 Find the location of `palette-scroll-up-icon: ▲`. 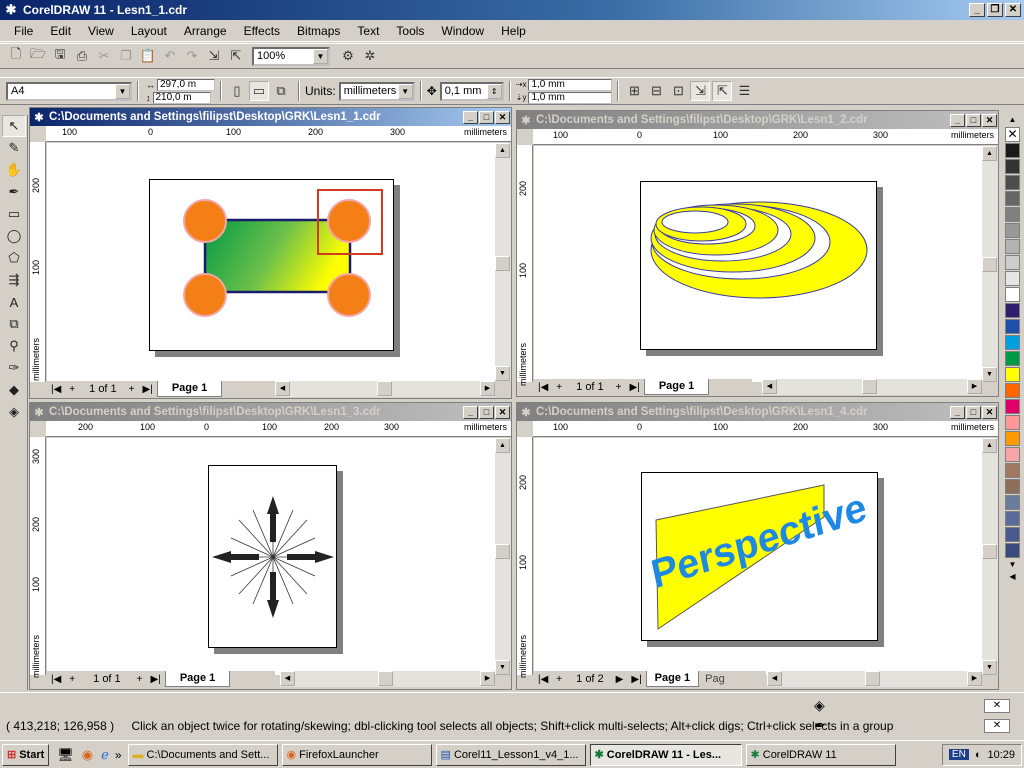

palette-scroll-up-icon: ▲ is located at coordinates (1012, 120).